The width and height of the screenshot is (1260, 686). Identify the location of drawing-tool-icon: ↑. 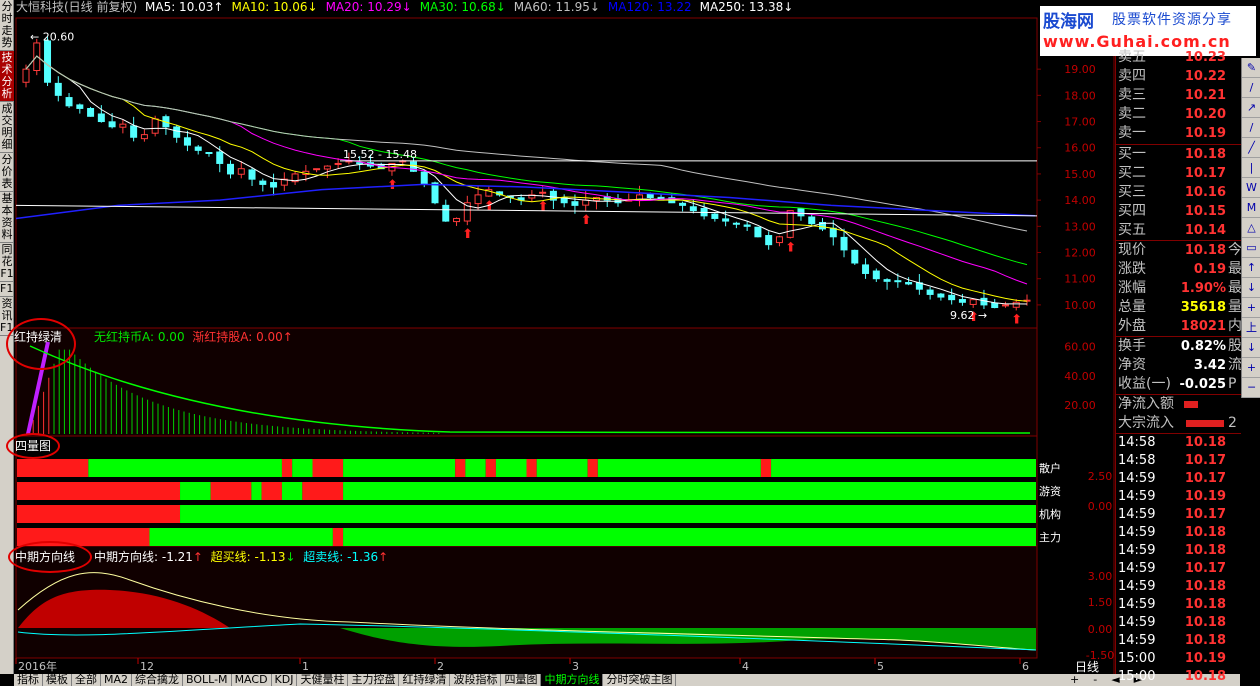
(1251, 268).